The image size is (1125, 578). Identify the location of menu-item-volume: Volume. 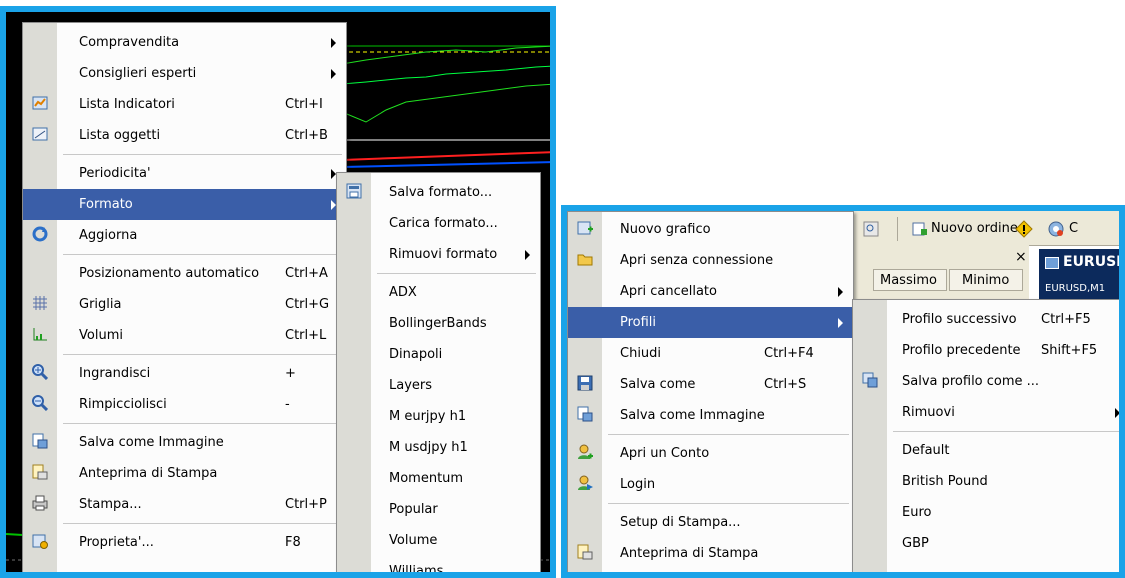
(438, 540).